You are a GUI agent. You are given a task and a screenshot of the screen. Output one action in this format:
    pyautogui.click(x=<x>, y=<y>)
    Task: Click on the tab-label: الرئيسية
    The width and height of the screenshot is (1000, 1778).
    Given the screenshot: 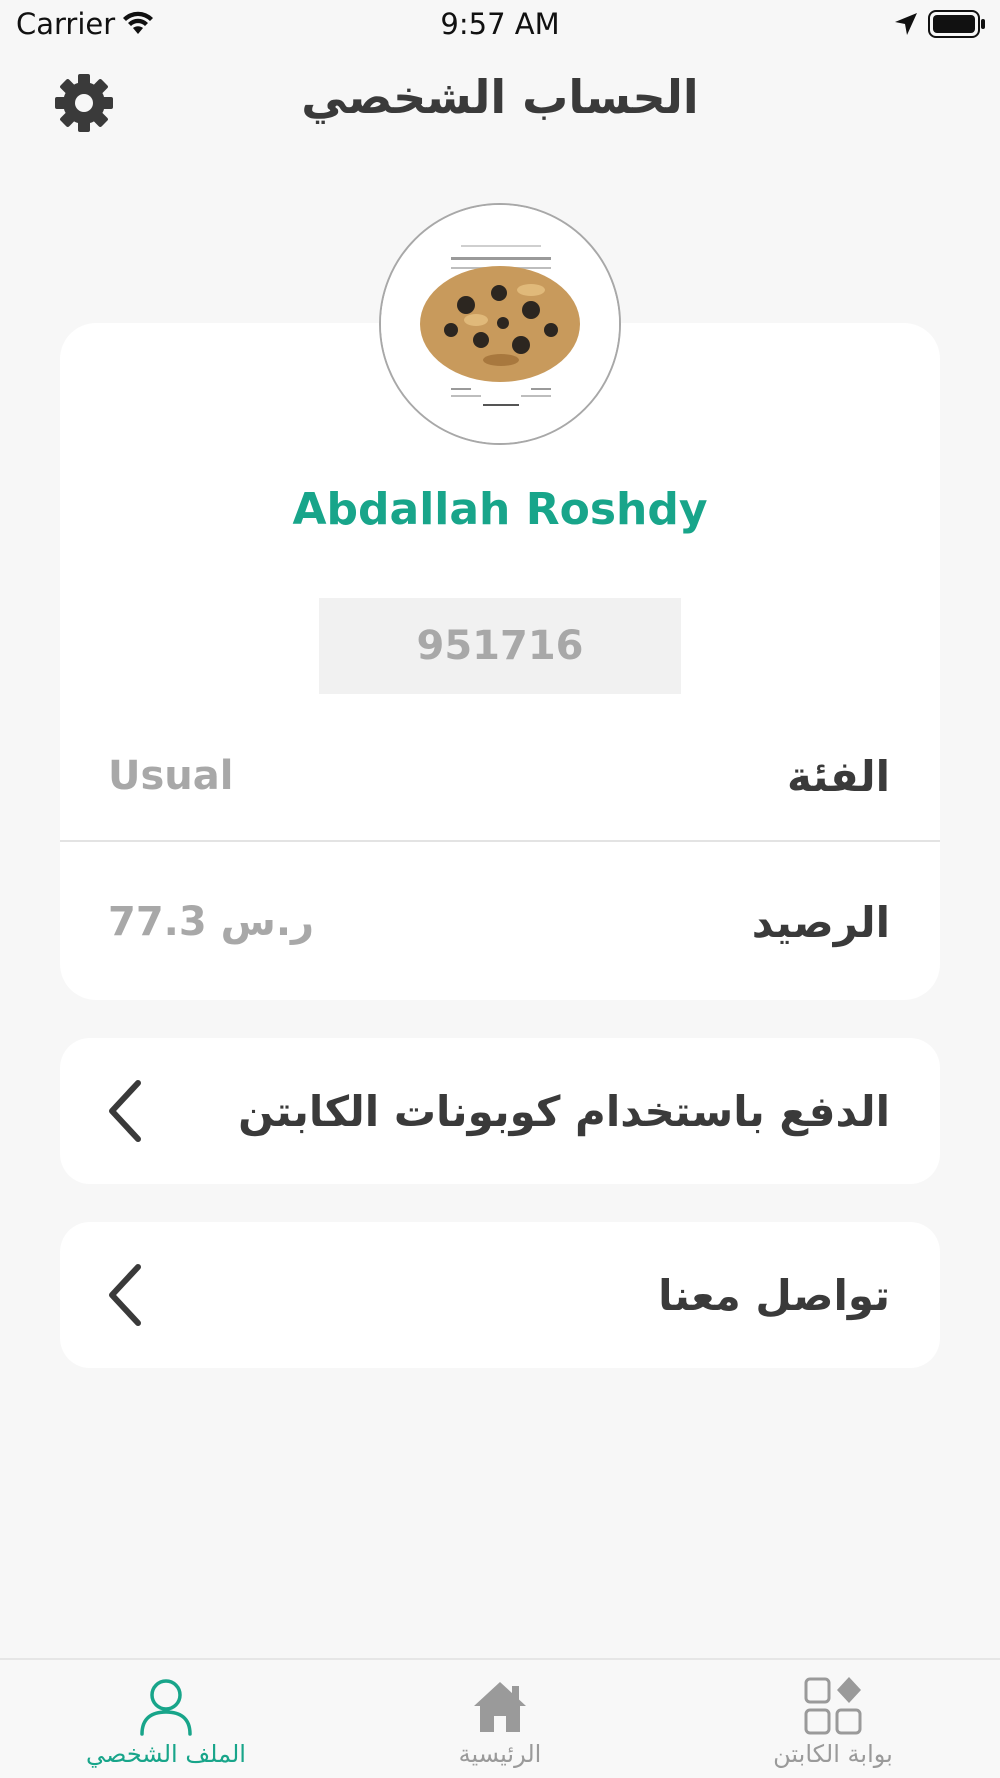 What is the action you would take?
    pyautogui.click(x=500, y=1754)
    